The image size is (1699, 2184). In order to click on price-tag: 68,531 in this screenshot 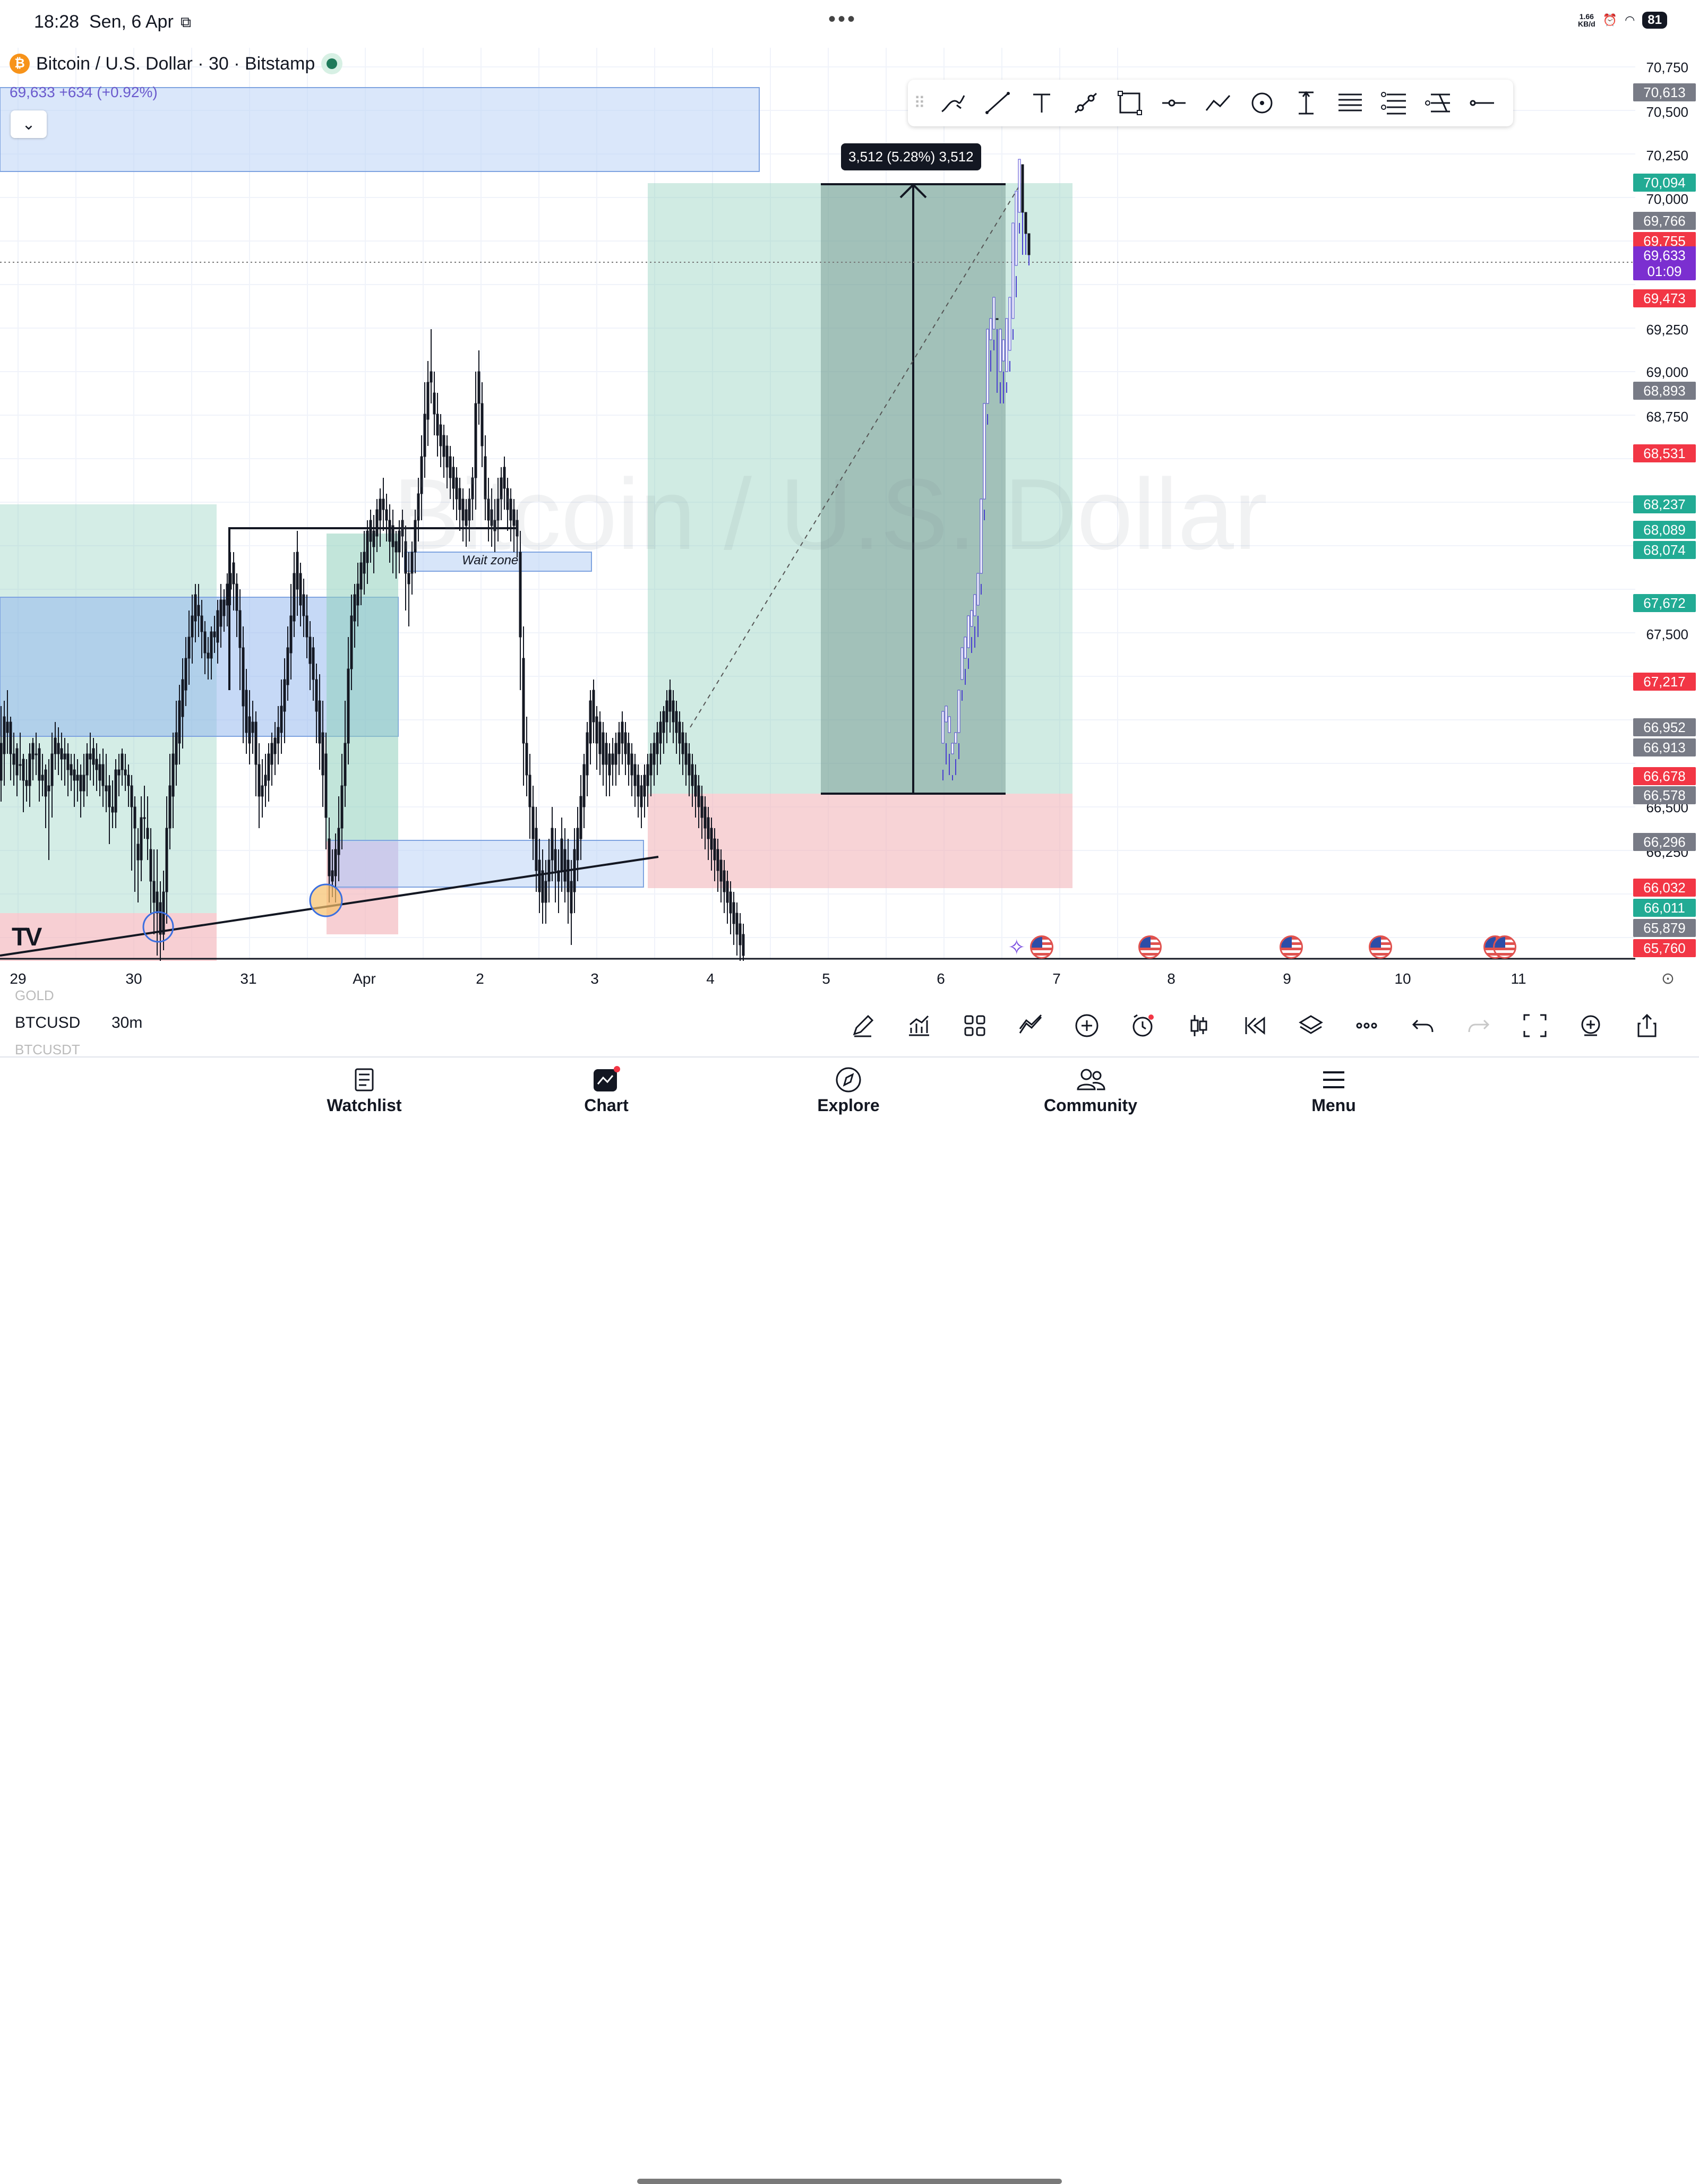, I will do `click(1664, 453)`.